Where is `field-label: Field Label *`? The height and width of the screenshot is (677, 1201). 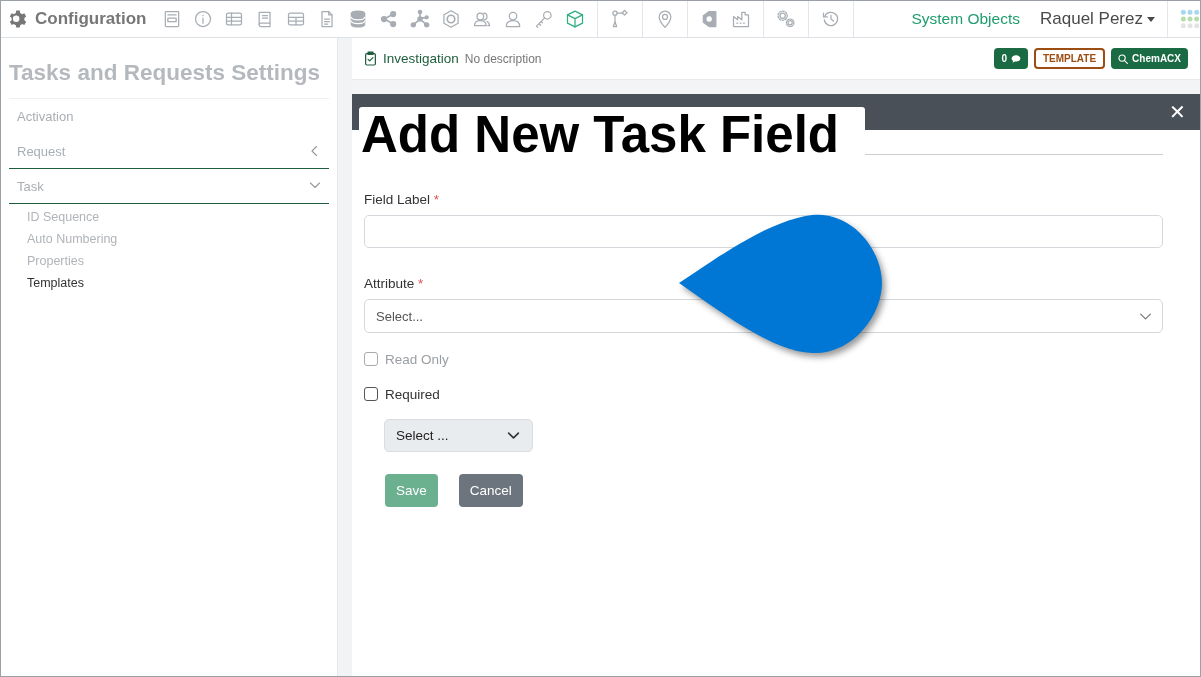 field-label: Field Label * is located at coordinates (402, 199).